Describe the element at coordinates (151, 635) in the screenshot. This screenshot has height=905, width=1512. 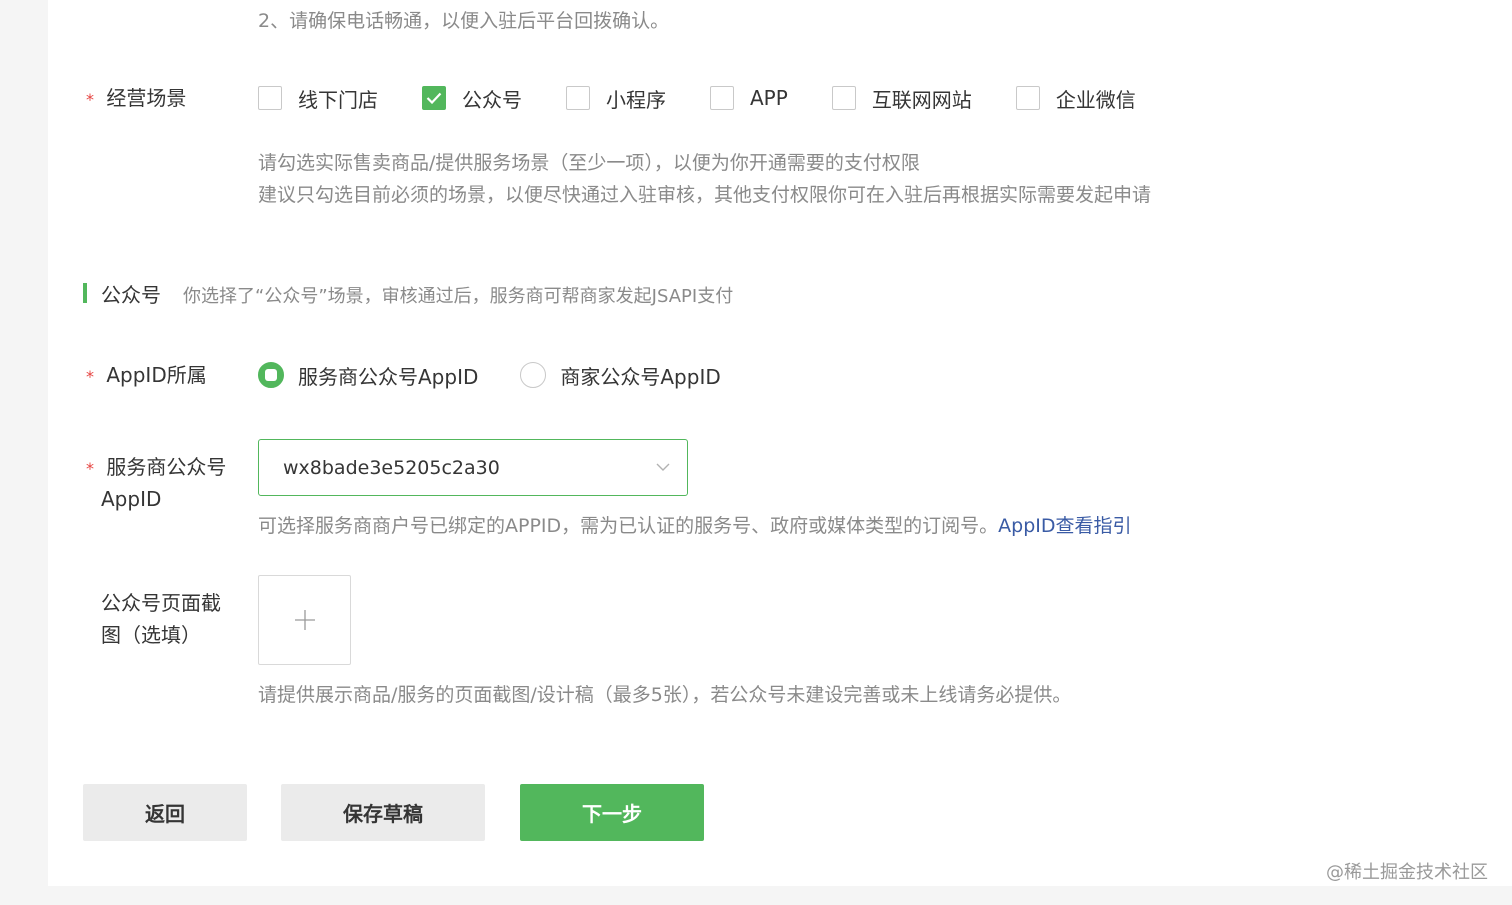
I see `screenshot-label-line2: 图（选填）` at that location.